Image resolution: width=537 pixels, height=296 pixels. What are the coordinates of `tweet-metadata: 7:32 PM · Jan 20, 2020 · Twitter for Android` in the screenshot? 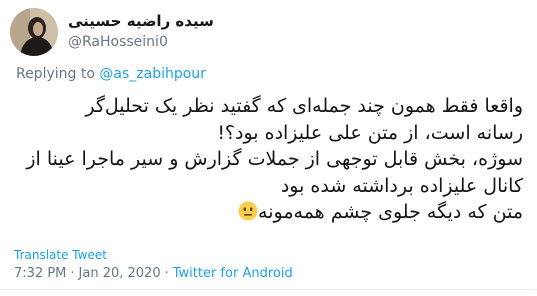 It's located at (153, 273).